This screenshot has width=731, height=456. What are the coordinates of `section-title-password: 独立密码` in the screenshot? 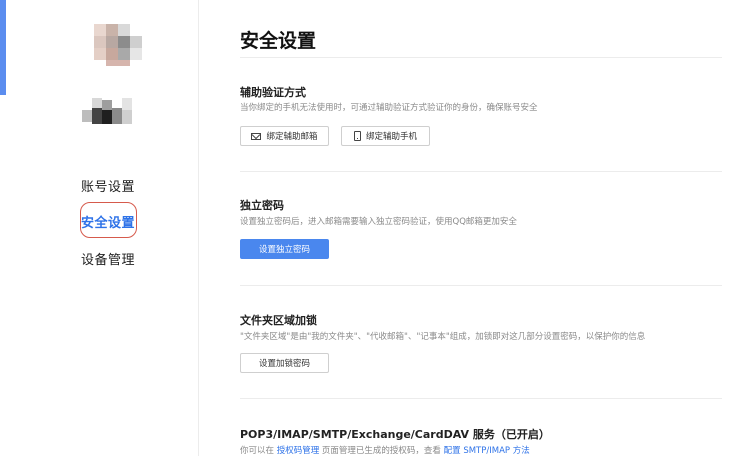 It's located at (262, 205).